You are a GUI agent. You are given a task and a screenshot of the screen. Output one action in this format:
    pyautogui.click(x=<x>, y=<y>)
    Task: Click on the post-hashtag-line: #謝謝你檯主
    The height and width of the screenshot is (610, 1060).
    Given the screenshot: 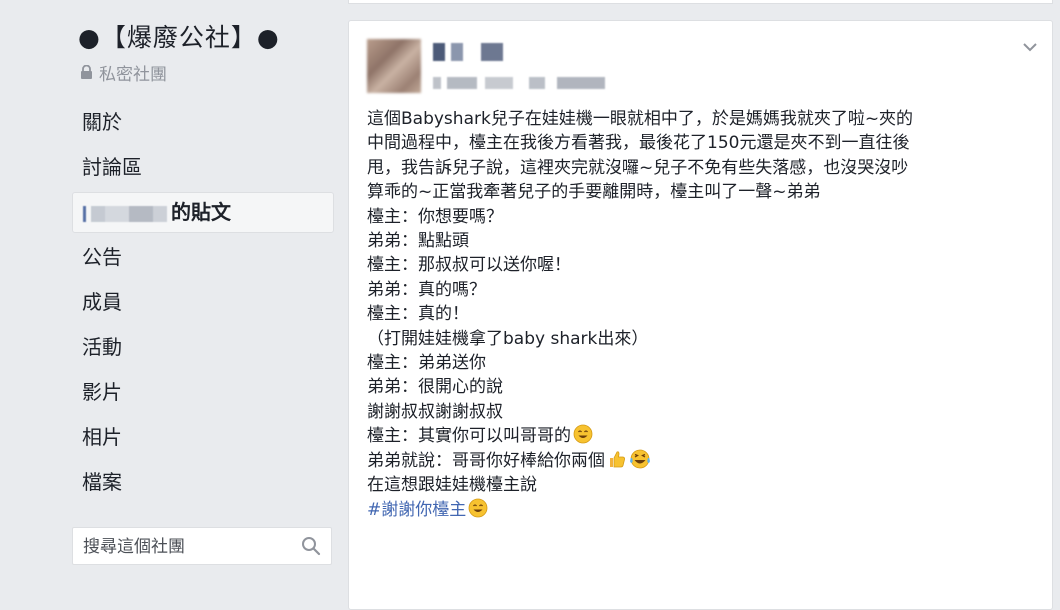 What is the action you would take?
    pyautogui.click(x=707, y=510)
    